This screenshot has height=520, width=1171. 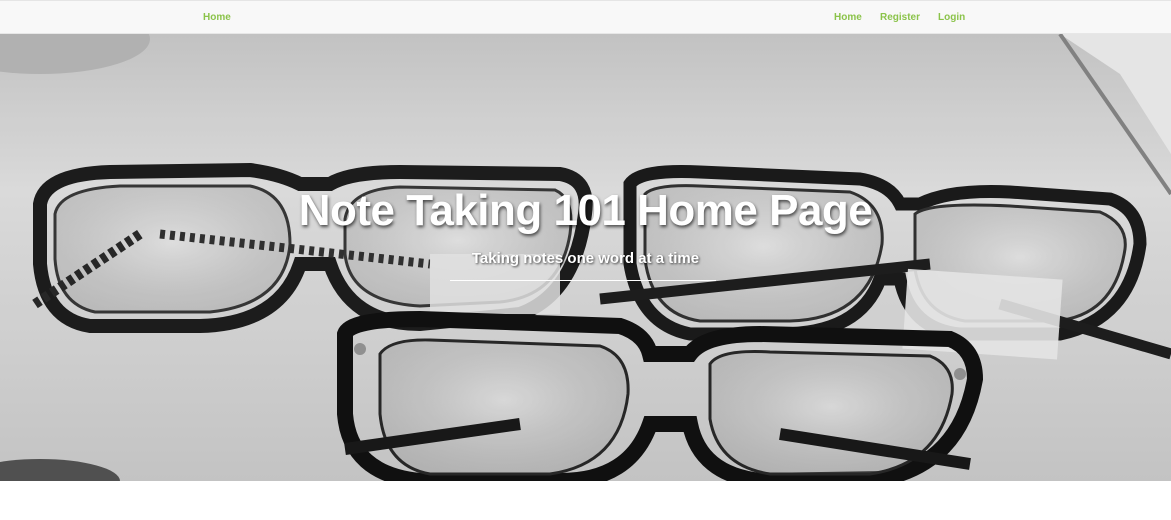 I want to click on top-navbar: Home Home Register Login, so click(x=585, y=17).